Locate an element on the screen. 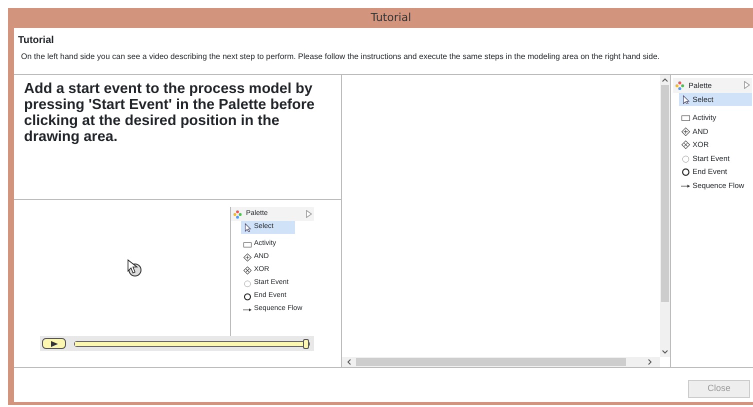 This screenshot has width=753, height=407. header-description: On the left hand side you can see a video describing the next step to perform. Please follow the instructions and execute the same steps in the modeling area on the right hand side. is located at coordinates (341, 57).